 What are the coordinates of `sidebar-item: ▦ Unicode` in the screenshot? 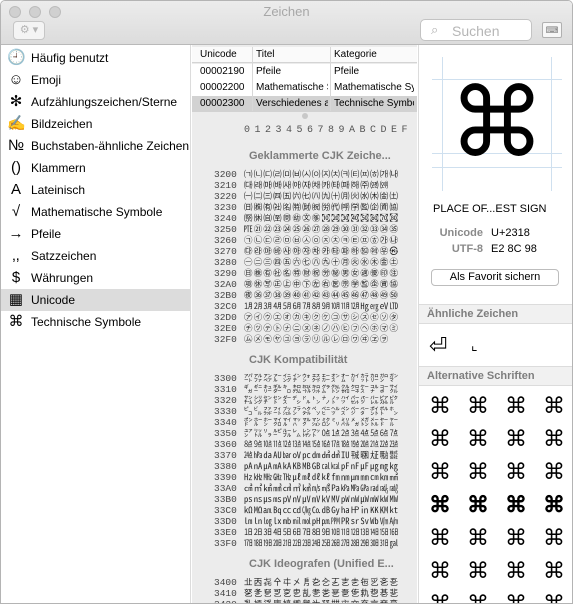 It's located at (96, 300).